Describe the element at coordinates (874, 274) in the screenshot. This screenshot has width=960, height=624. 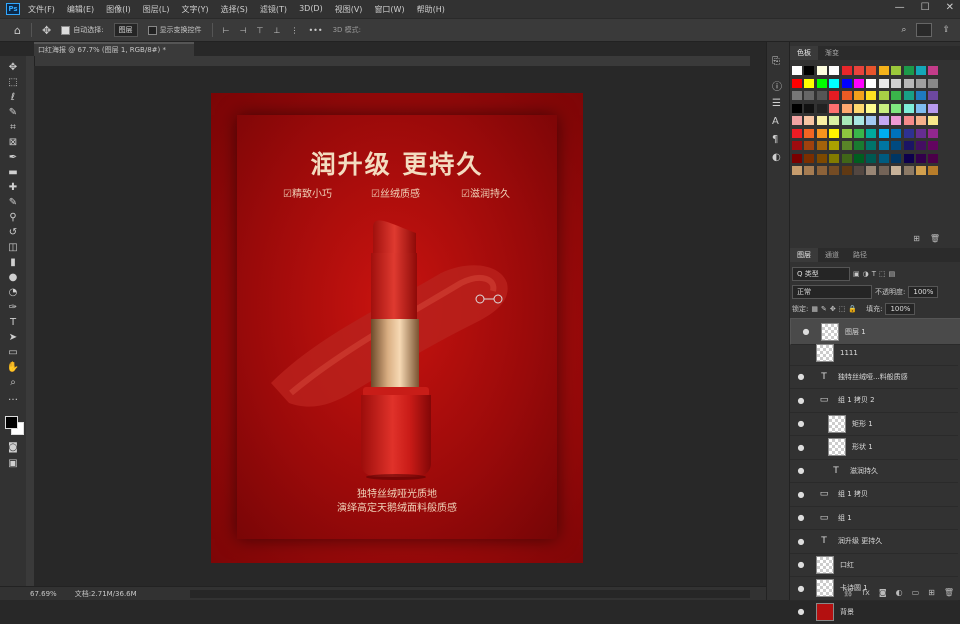
I see `filter-type-icon: T` at that location.